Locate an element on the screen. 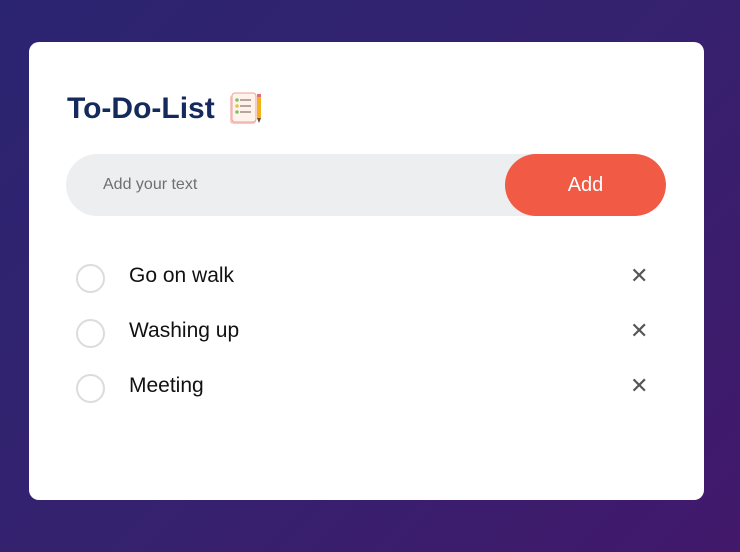  task-input is located at coordinates (286, 185).